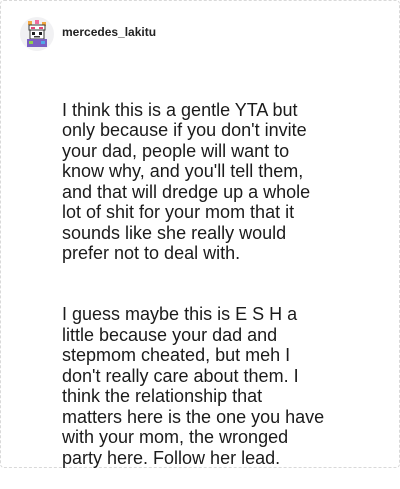 Image resolution: width=400 pixels, height=489 pixels. I want to click on comment-header: mercedes_lakitu, so click(88, 34).